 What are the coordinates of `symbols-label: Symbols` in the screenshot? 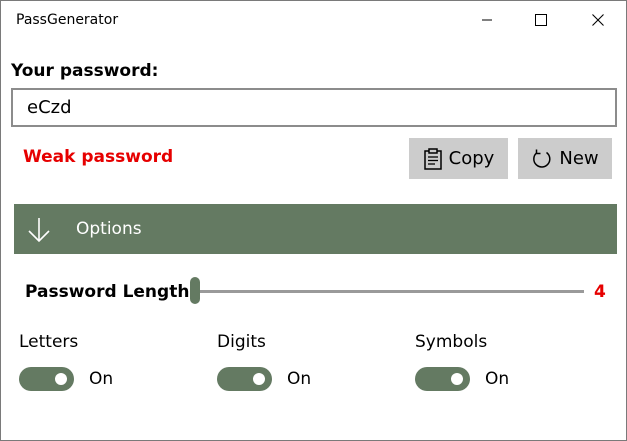 It's located at (451, 342).